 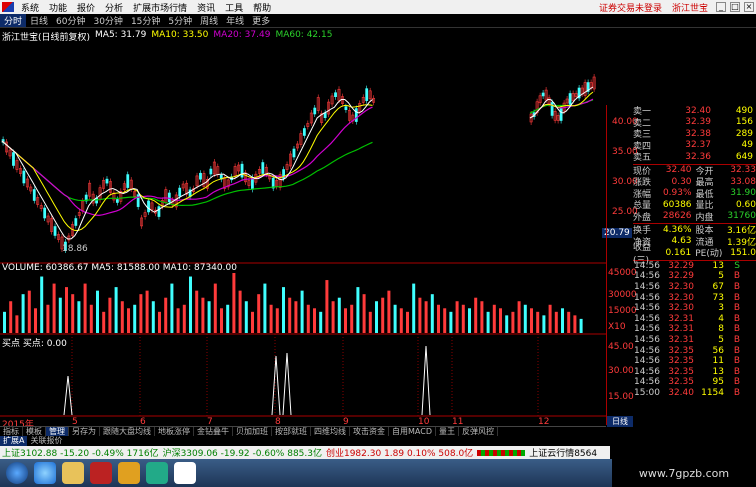 I want to click on indicator-tab: 反弹风控, so click(x=478, y=431).